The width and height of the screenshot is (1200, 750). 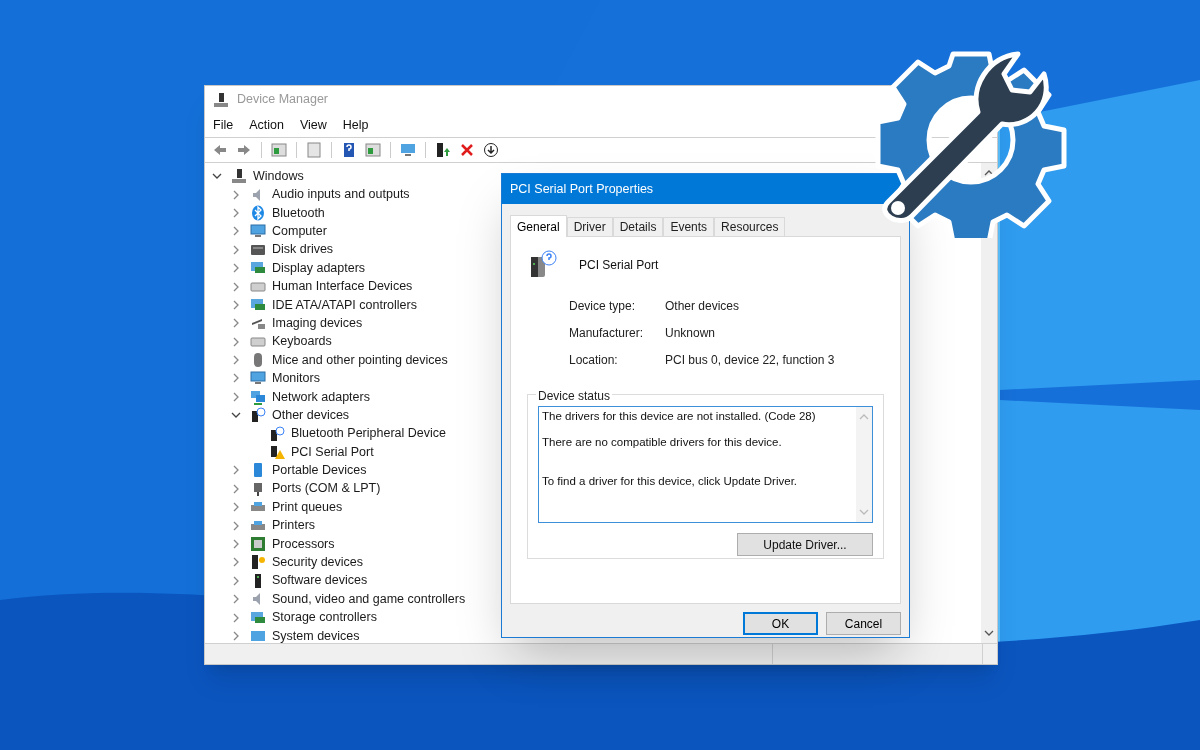 What do you see at coordinates (360, 360) in the screenshot?
I see `tree-item: Mice and other pointing devices` at bounding box center [360, 360].